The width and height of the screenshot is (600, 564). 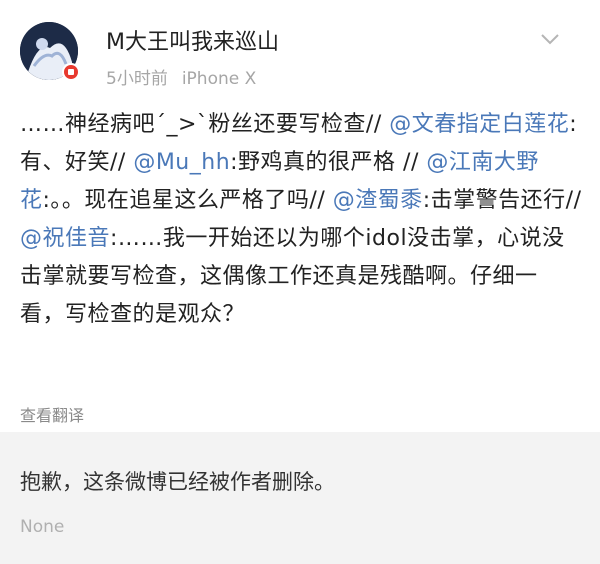 What do you see at coordinates (52, 414) in the screenshot?
I see `translate-link: 查看翻译` at bounding box center [52, 414].